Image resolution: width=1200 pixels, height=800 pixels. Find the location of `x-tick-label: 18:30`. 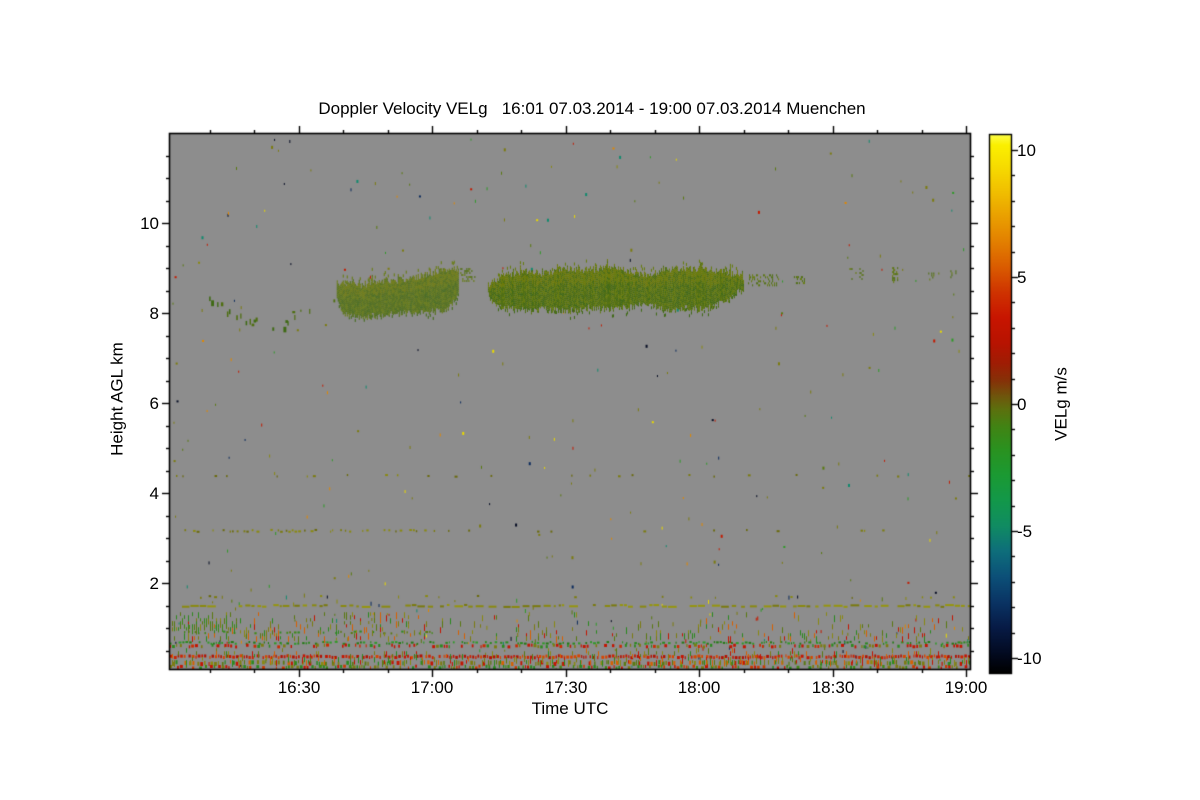

x-tick-label: 18:30 is located at coordinates (833, 687).